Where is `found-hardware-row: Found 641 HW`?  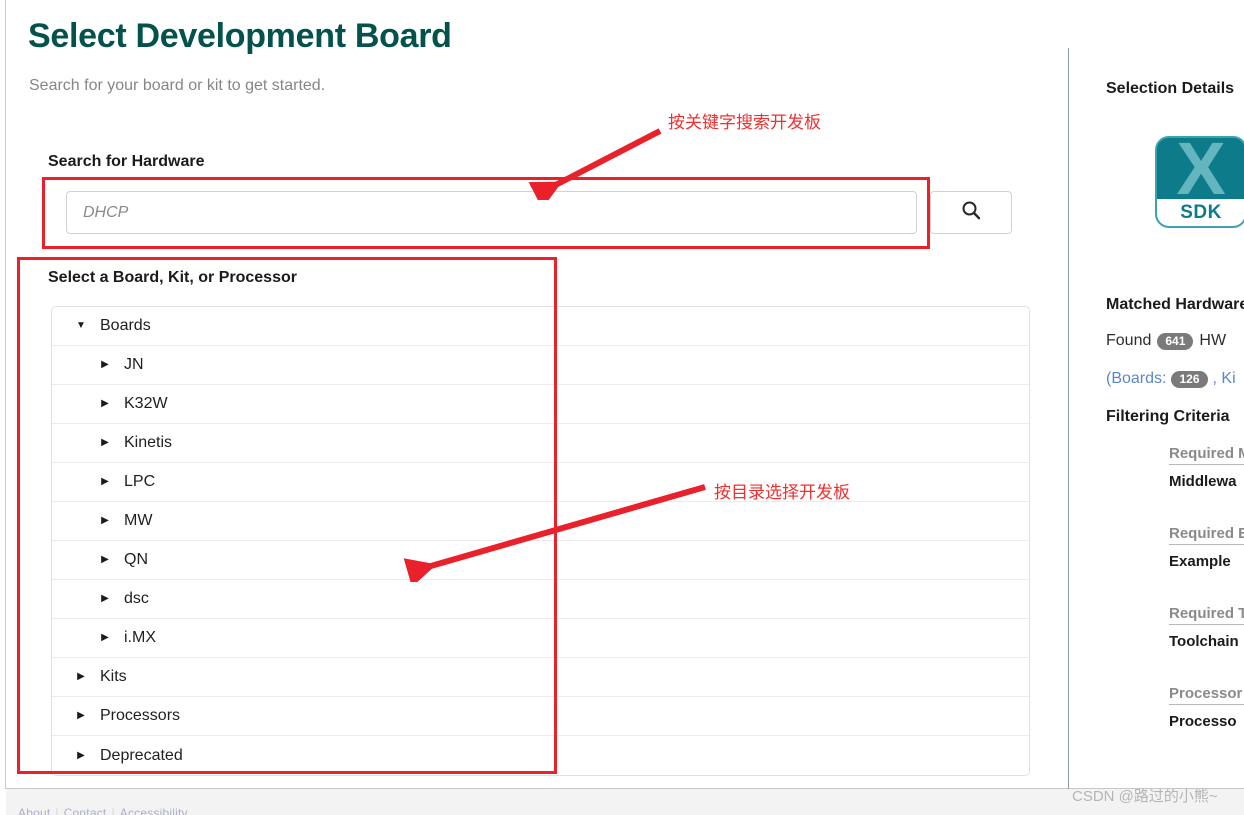
found-hardware-row: Found 641 HW is located at coordinates (1166, 341).